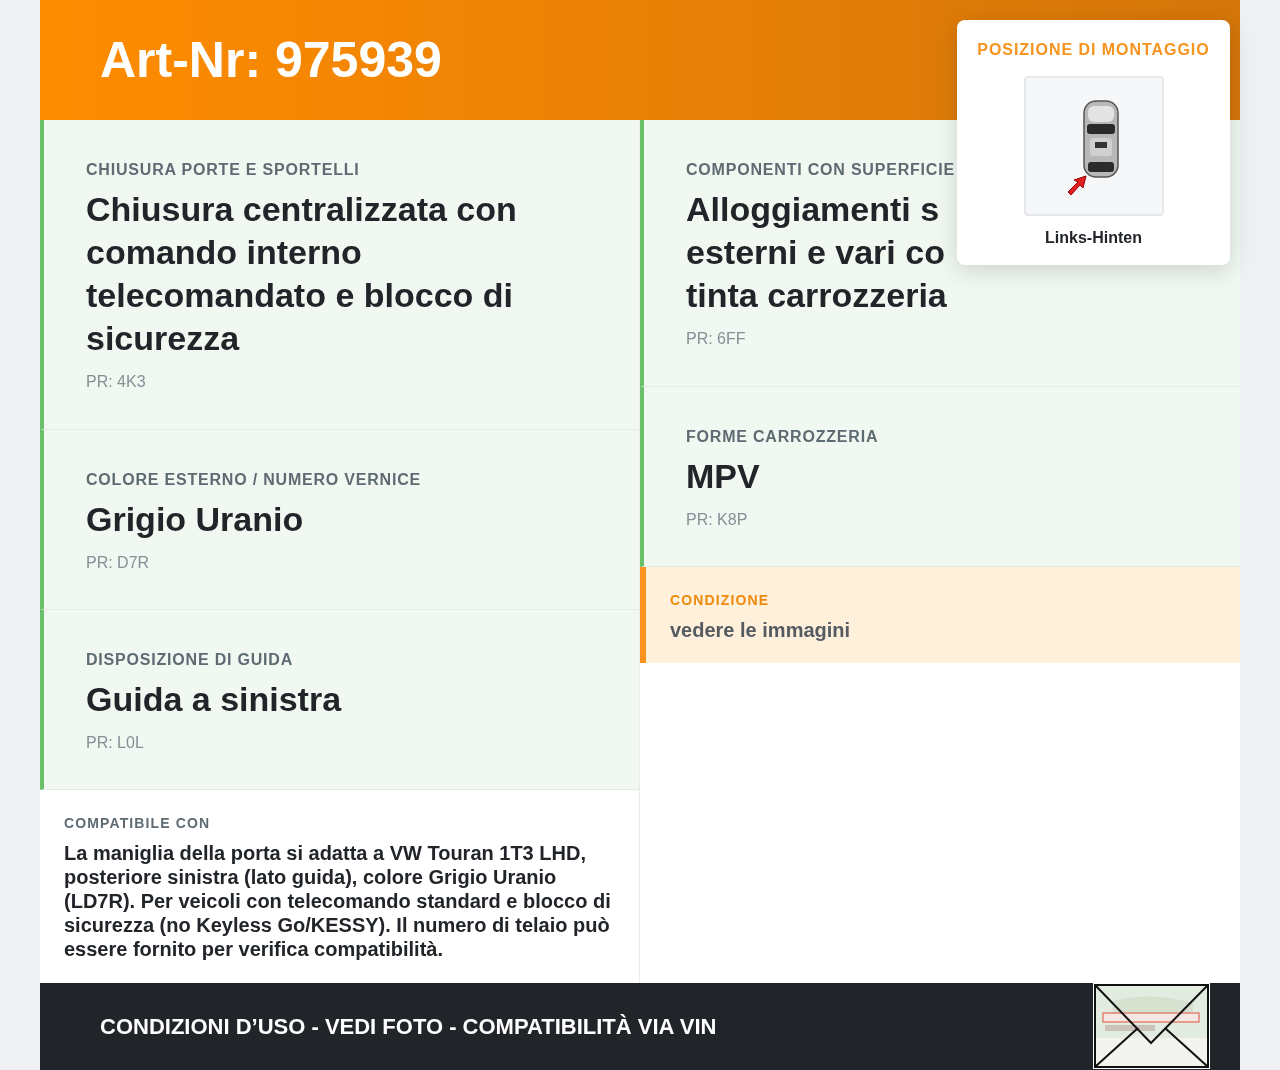 This screenshot has height=1070, width=1280. What do you see at coordinates (271, 60) in the screenshot?
I see `article-number: Art-Nr: 975939` at bounding box center [271, 60].